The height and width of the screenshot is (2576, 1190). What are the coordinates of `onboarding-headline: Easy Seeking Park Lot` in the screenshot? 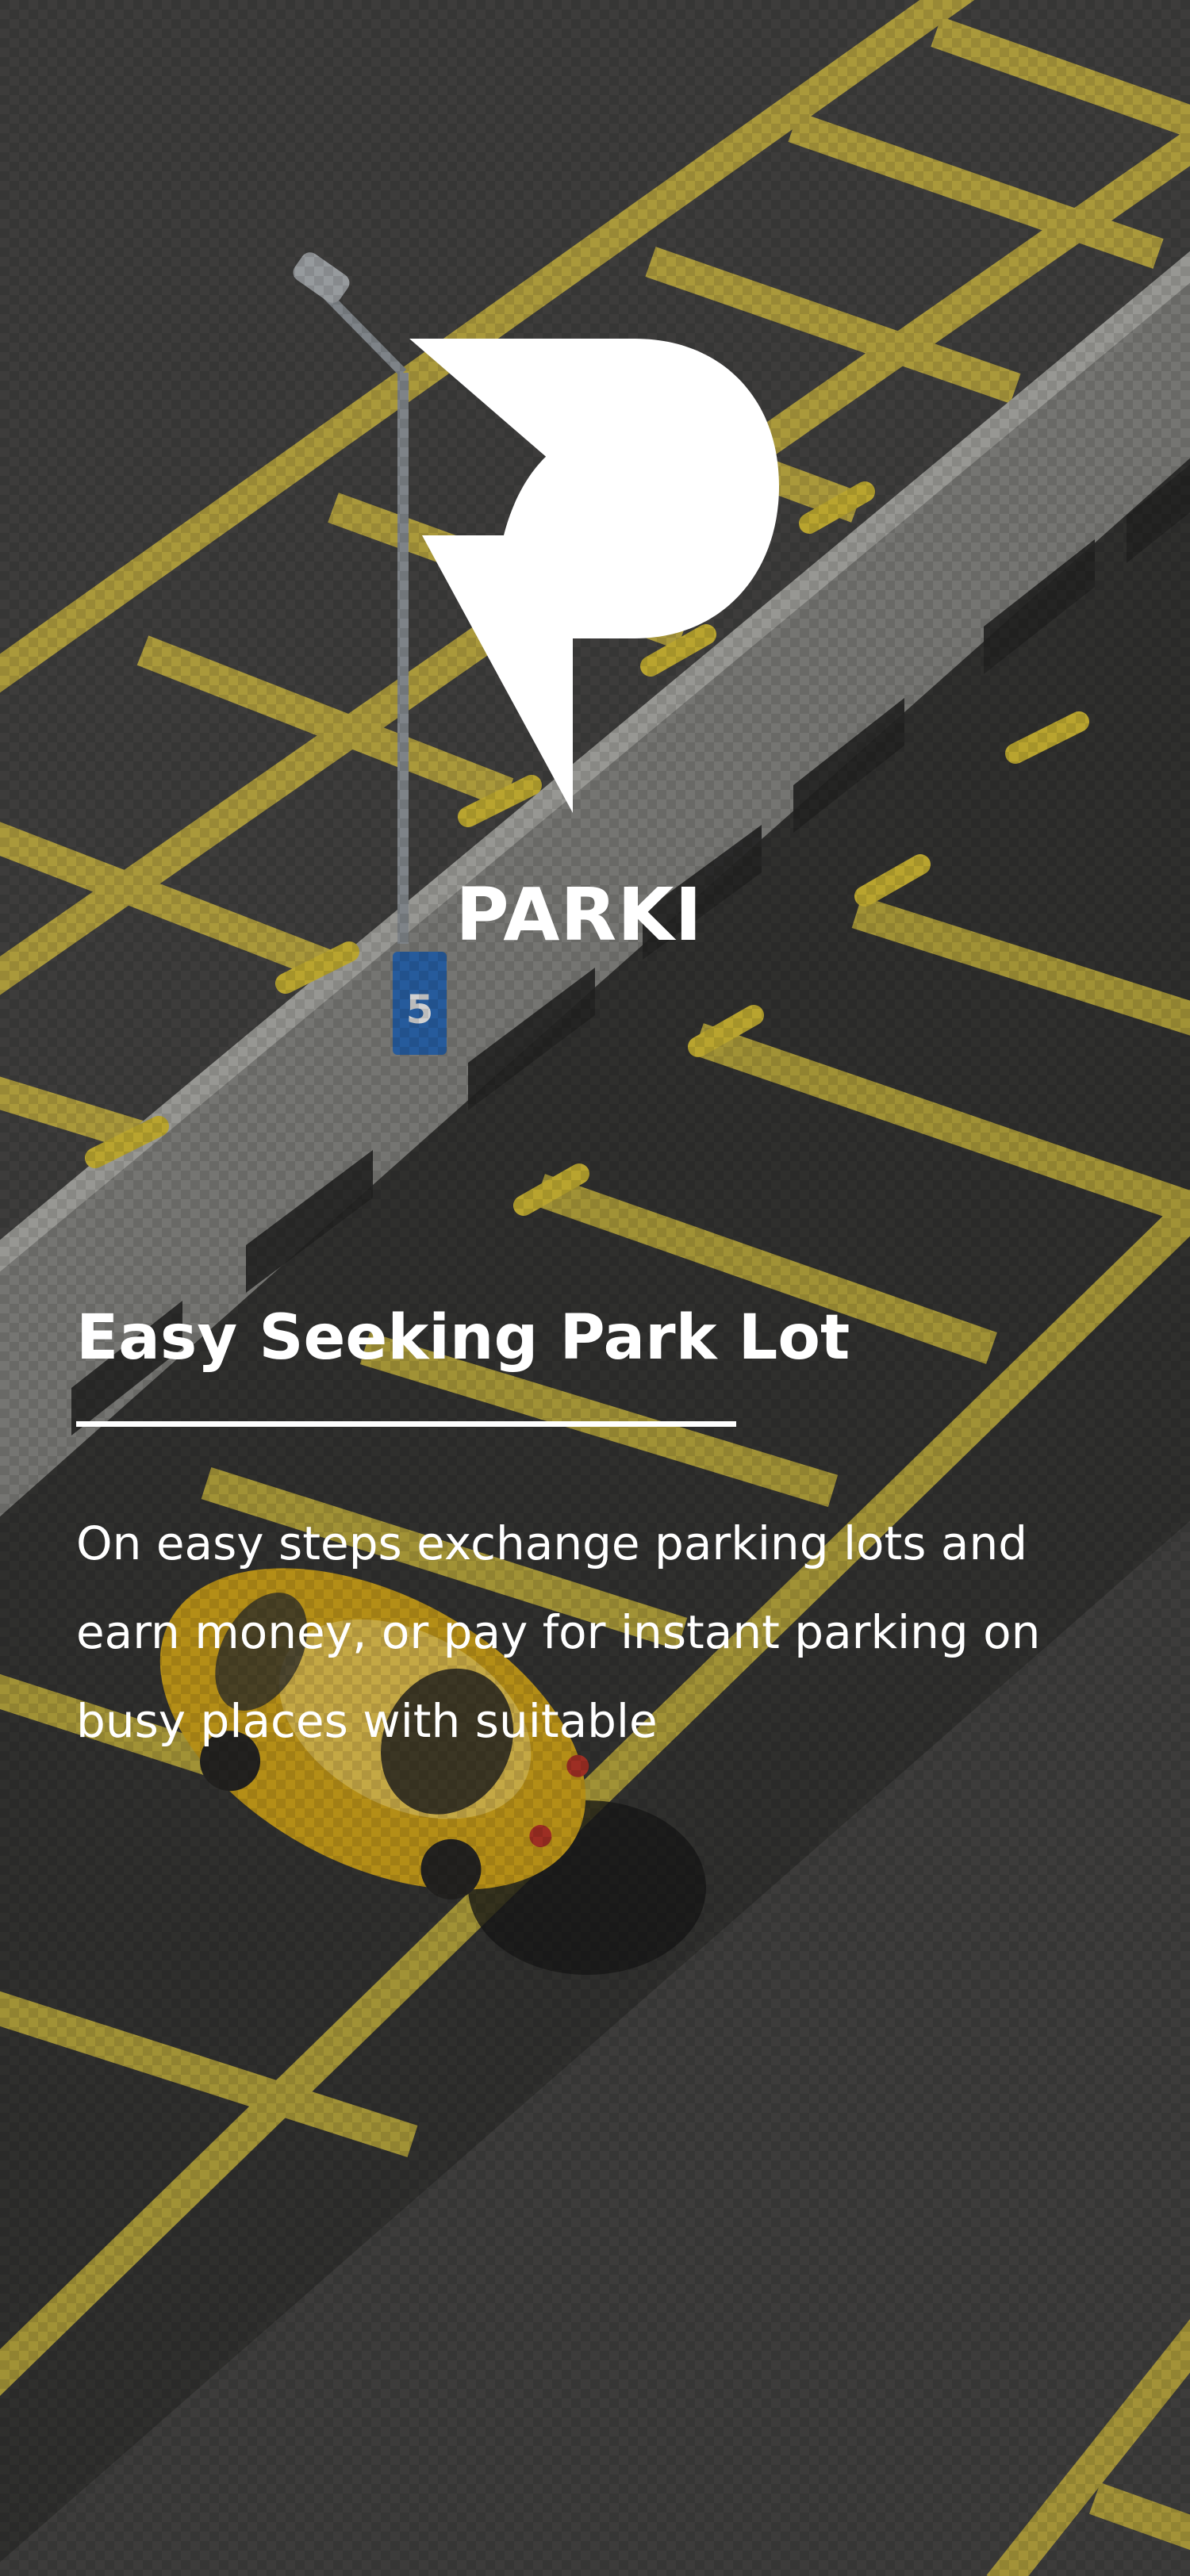 It's located at (463, 1338).